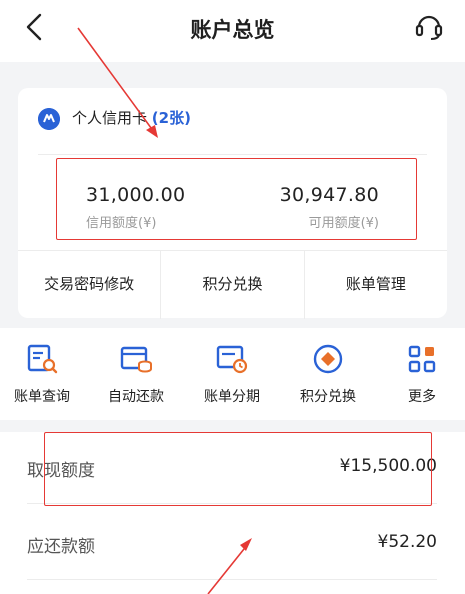 The height and width of the screenshot is (594, 465). I want to click on quick-action-bill-search: 账单查询, so click(44, 374).